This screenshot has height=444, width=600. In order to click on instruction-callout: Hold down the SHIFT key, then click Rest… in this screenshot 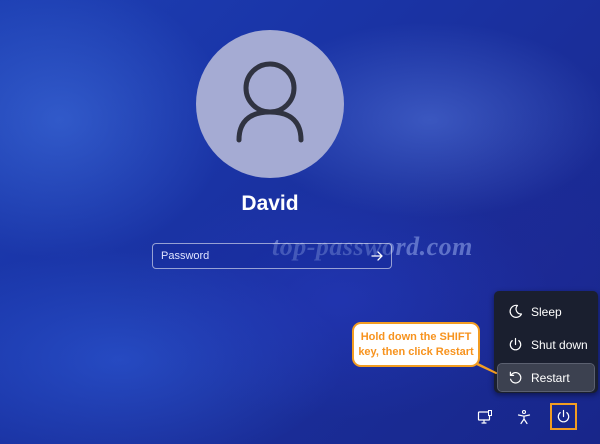, I will do `click(416, 344)`.